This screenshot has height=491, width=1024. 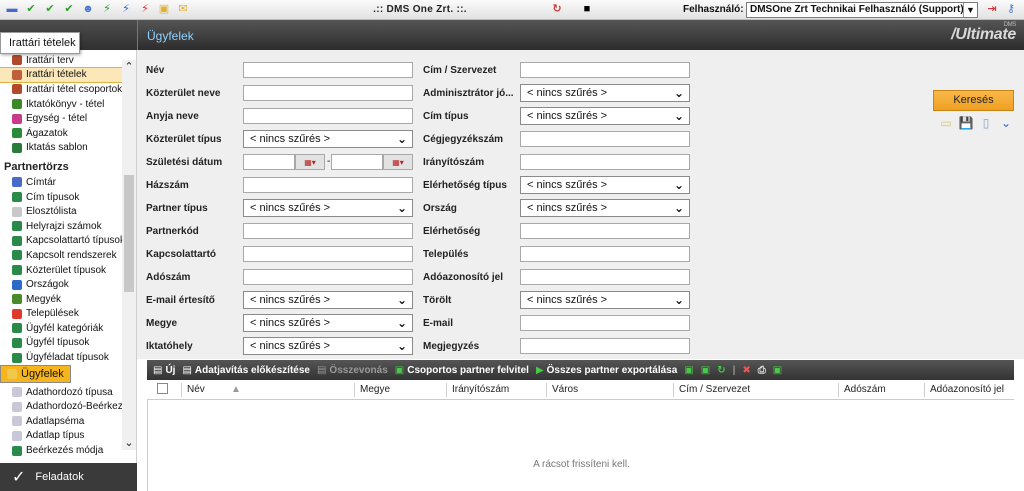 What do you see at coordinates (164, 10) in the screenshot?
I see `note-icon: ▣` at bounding box center [164, 10].